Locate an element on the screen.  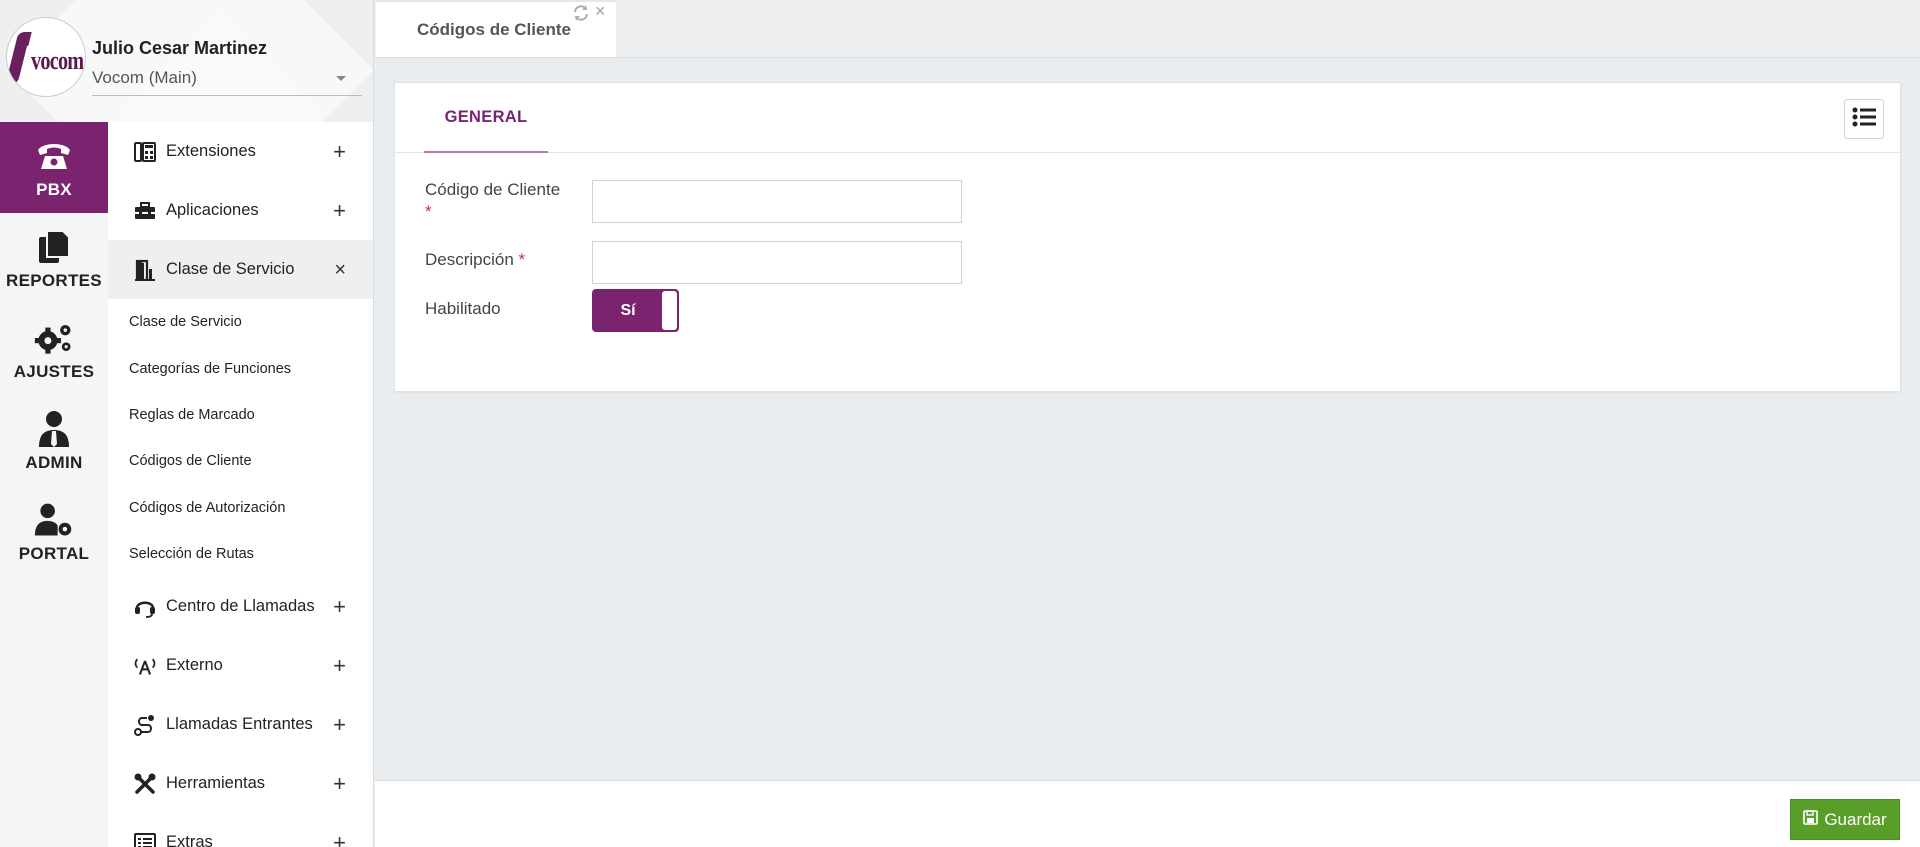
habilitado-toggle: Sí is located at coordinates (635, 310).